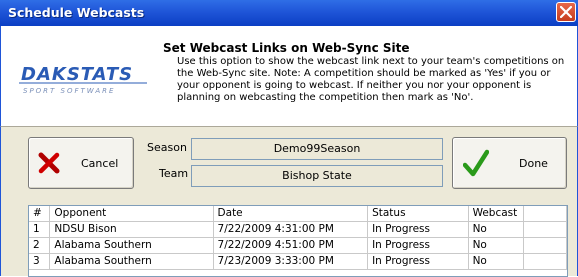 The width and height of the screenshot is (578, 277). I want to click on window-title: Schedule Webcasts, so click(76, 12).